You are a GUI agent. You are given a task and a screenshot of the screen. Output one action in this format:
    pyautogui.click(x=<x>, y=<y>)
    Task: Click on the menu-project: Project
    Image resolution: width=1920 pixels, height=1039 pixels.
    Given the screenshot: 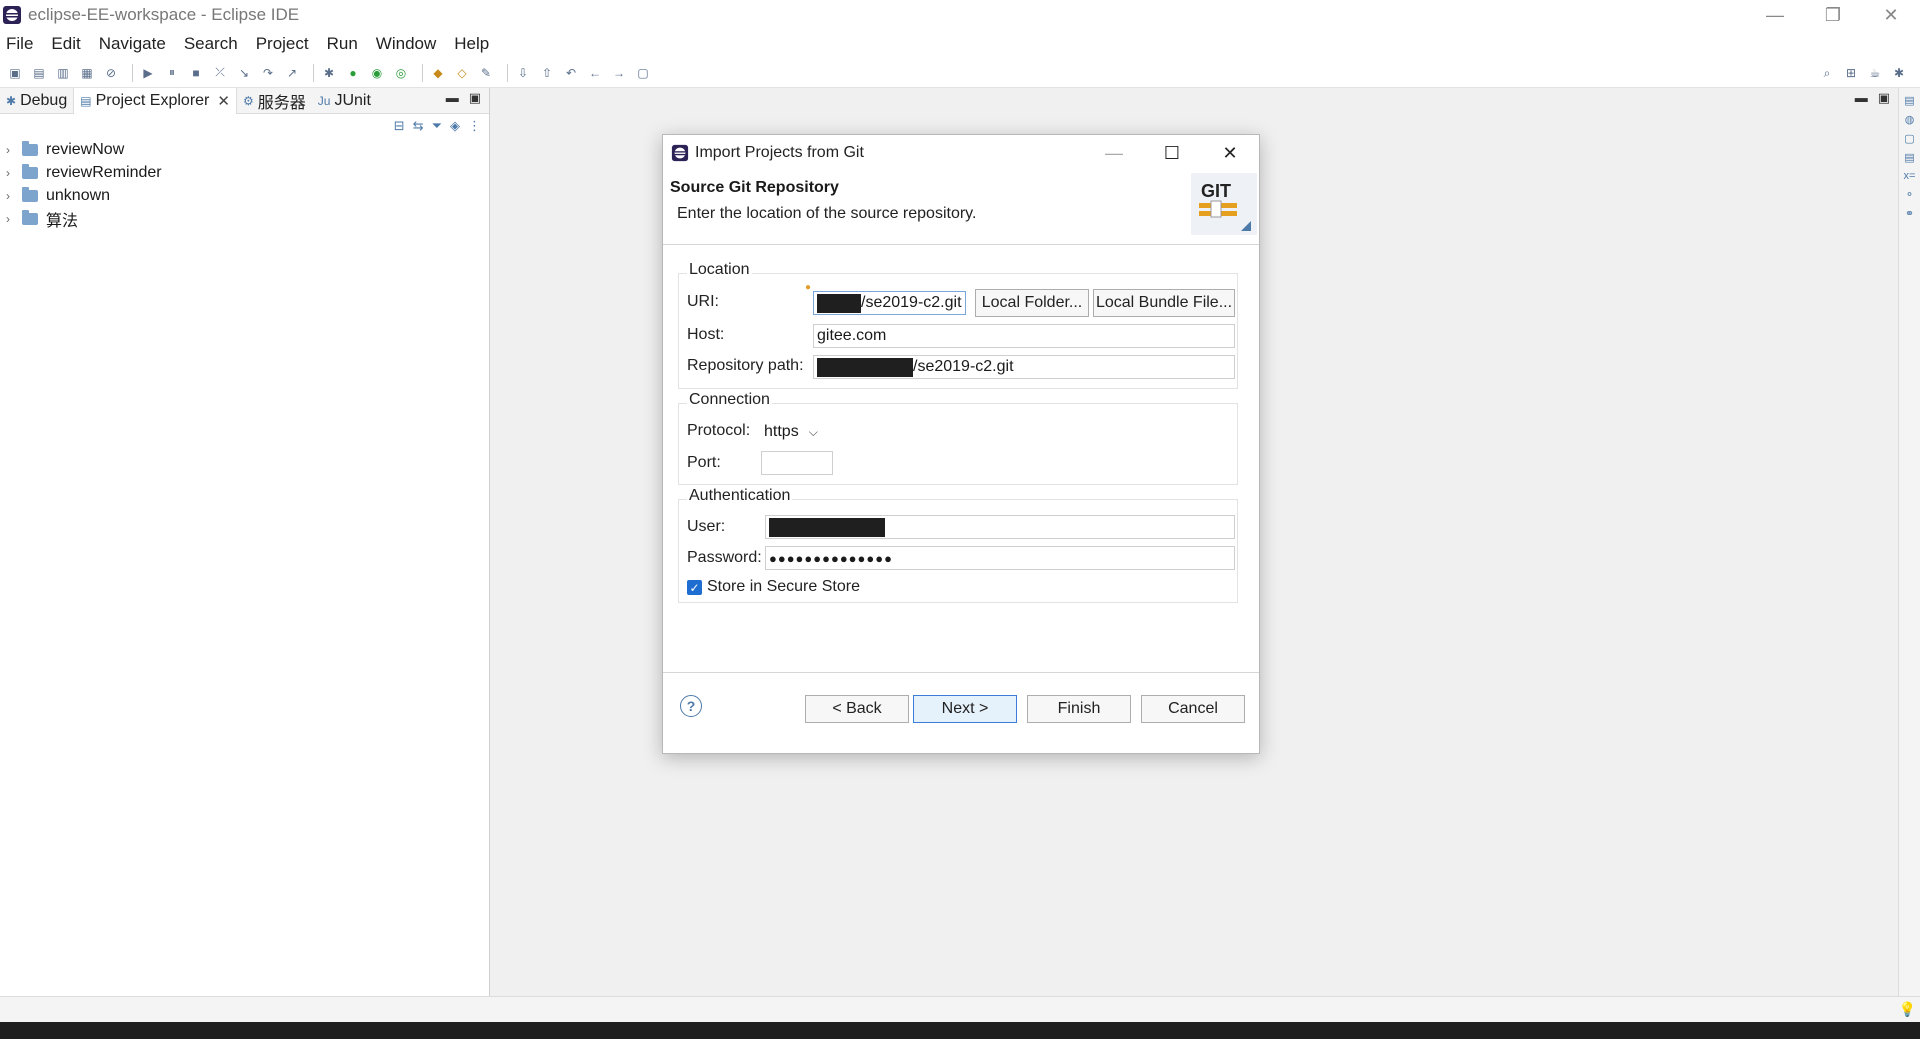 What is the action you would take?
    pyautogui.click(x=282, y=44)
    